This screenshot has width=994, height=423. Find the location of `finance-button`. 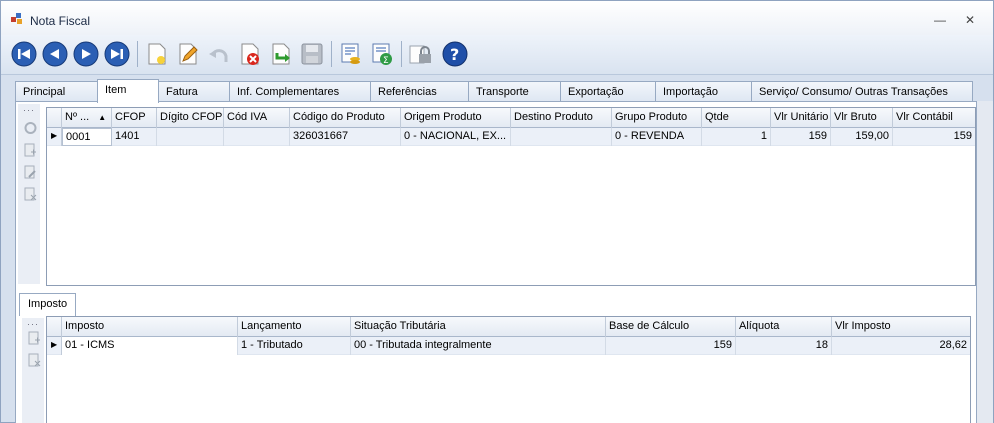

finance-button is located at coordinates (351, 54).